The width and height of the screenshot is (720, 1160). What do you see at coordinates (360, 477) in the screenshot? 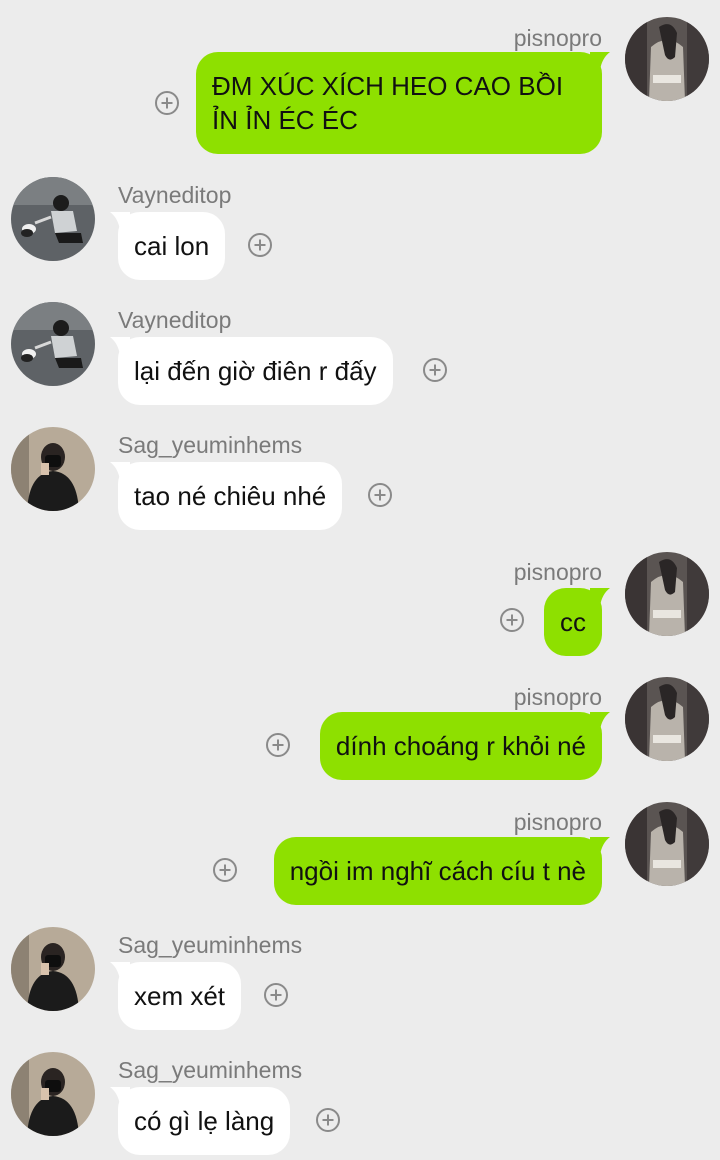
I see `message-row-incoming: Sag_yeuminhems tao né chiêu nhé` at bounding box center [360, 477].